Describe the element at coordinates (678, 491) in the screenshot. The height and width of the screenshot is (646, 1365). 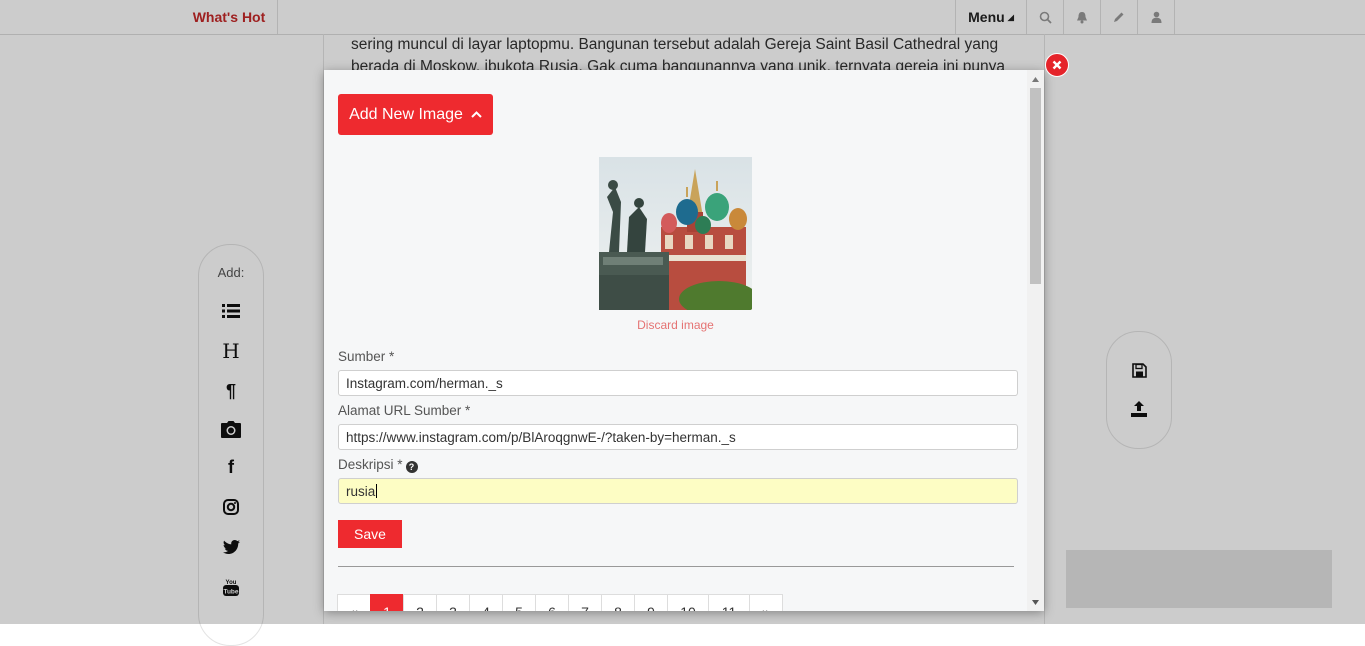
I see `deskripsi-input: rusia` at that location.